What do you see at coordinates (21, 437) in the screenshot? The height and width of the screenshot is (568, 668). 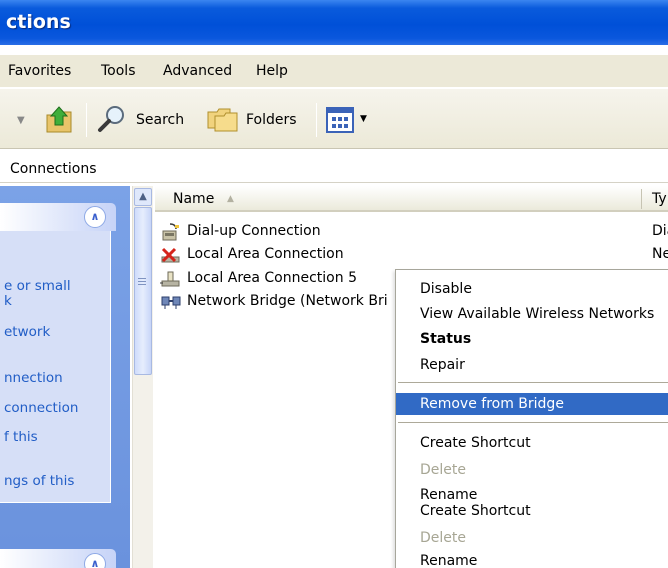 I see `task-link: f this` at bounding box center [21, 437].